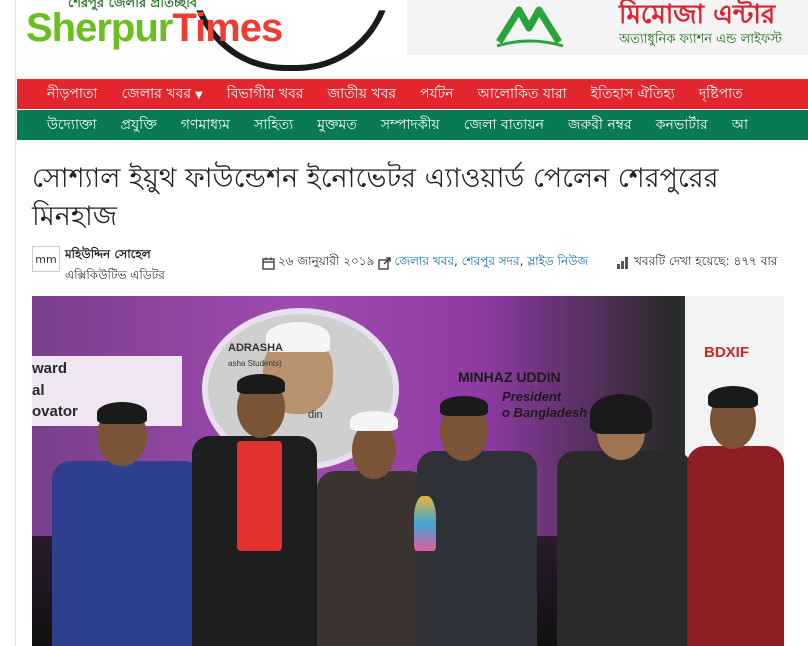  I want to click on secondary-nav-item: প্রযুক্তি, so click(139, 125).